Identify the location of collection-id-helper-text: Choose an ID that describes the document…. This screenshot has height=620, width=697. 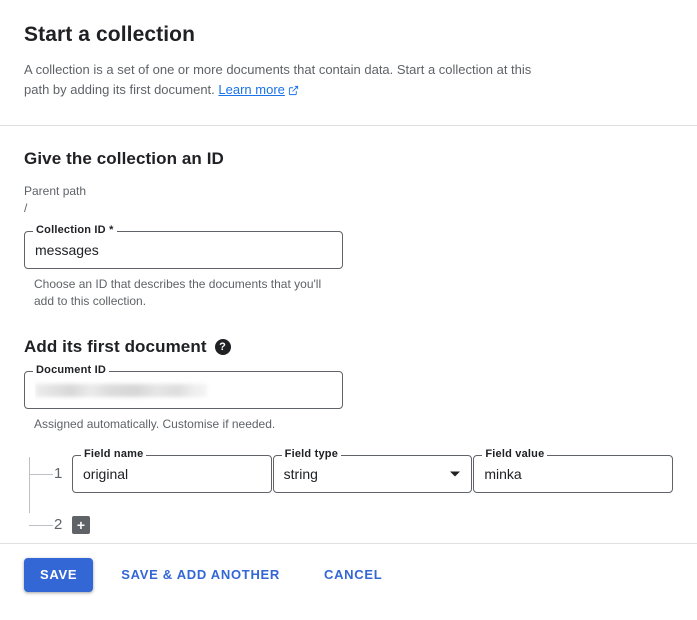
(178, 292).